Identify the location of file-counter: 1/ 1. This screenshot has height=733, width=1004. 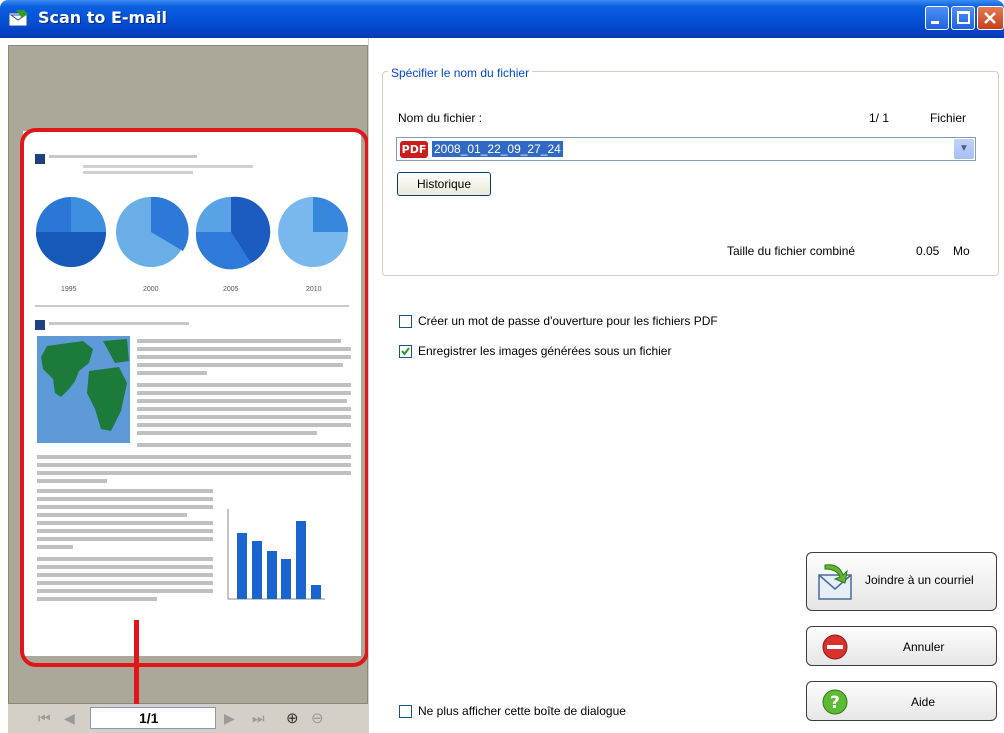
(879, 118).